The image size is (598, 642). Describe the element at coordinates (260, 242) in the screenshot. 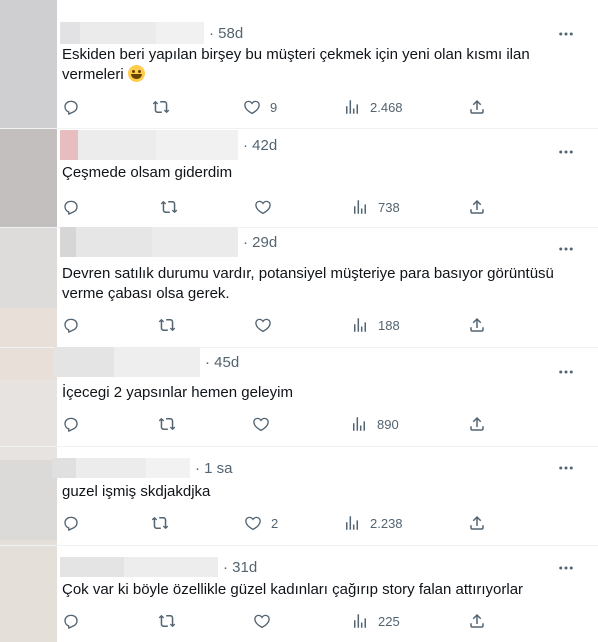

I see `timestamp: · 29d` at that location.